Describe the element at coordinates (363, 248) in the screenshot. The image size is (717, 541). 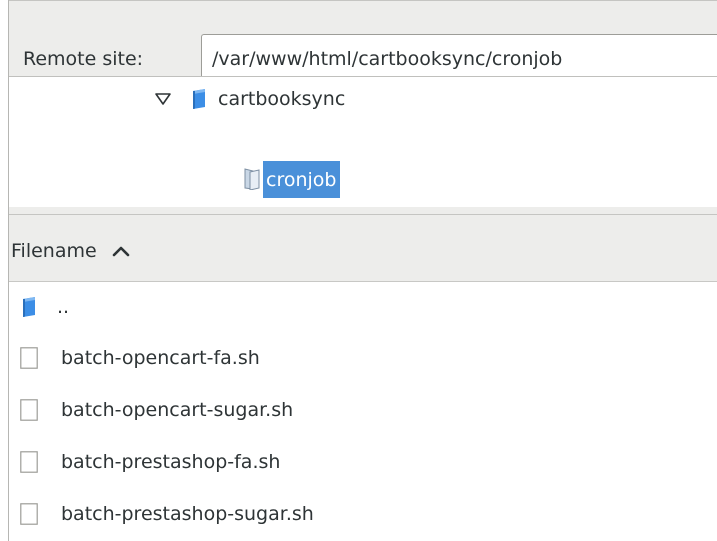
I see `file-list-header: Filename` at that location.